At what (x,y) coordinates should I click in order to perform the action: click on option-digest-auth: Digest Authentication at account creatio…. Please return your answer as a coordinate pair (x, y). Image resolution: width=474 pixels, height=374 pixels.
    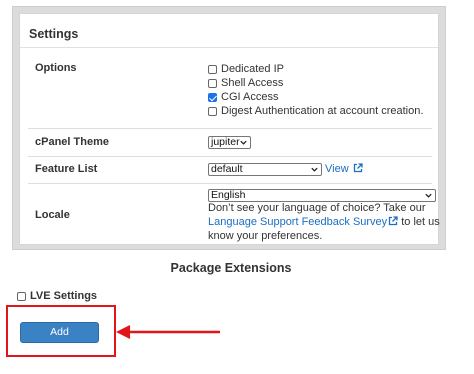
    Looking at the image, I should click on (315, 111).